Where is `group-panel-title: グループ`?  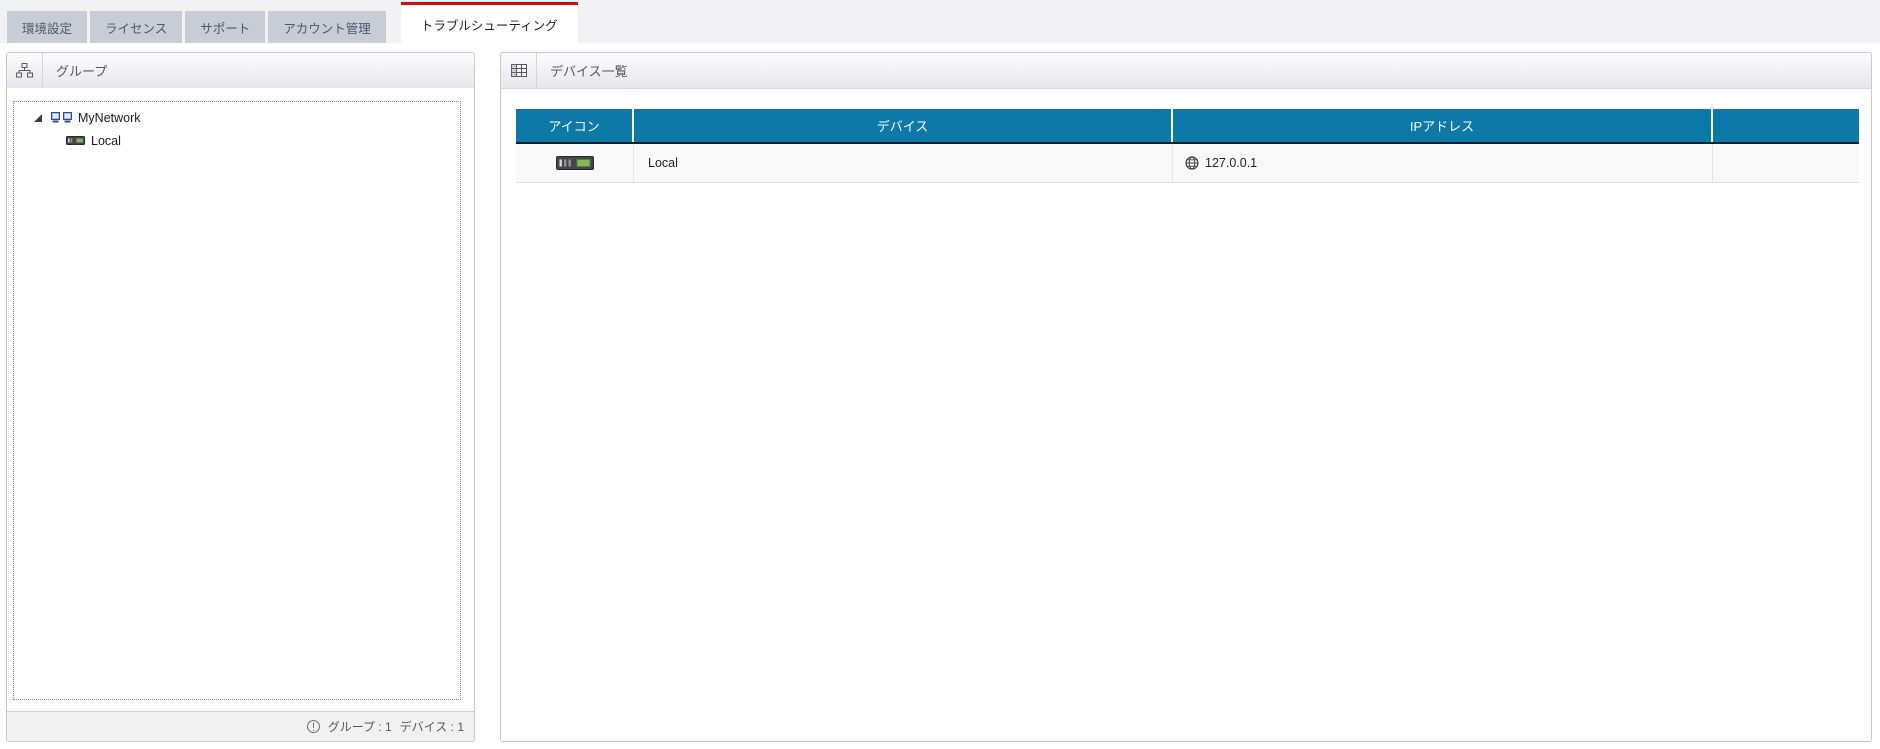
group-panel-title: グループ is located at coordinates (82, 71).